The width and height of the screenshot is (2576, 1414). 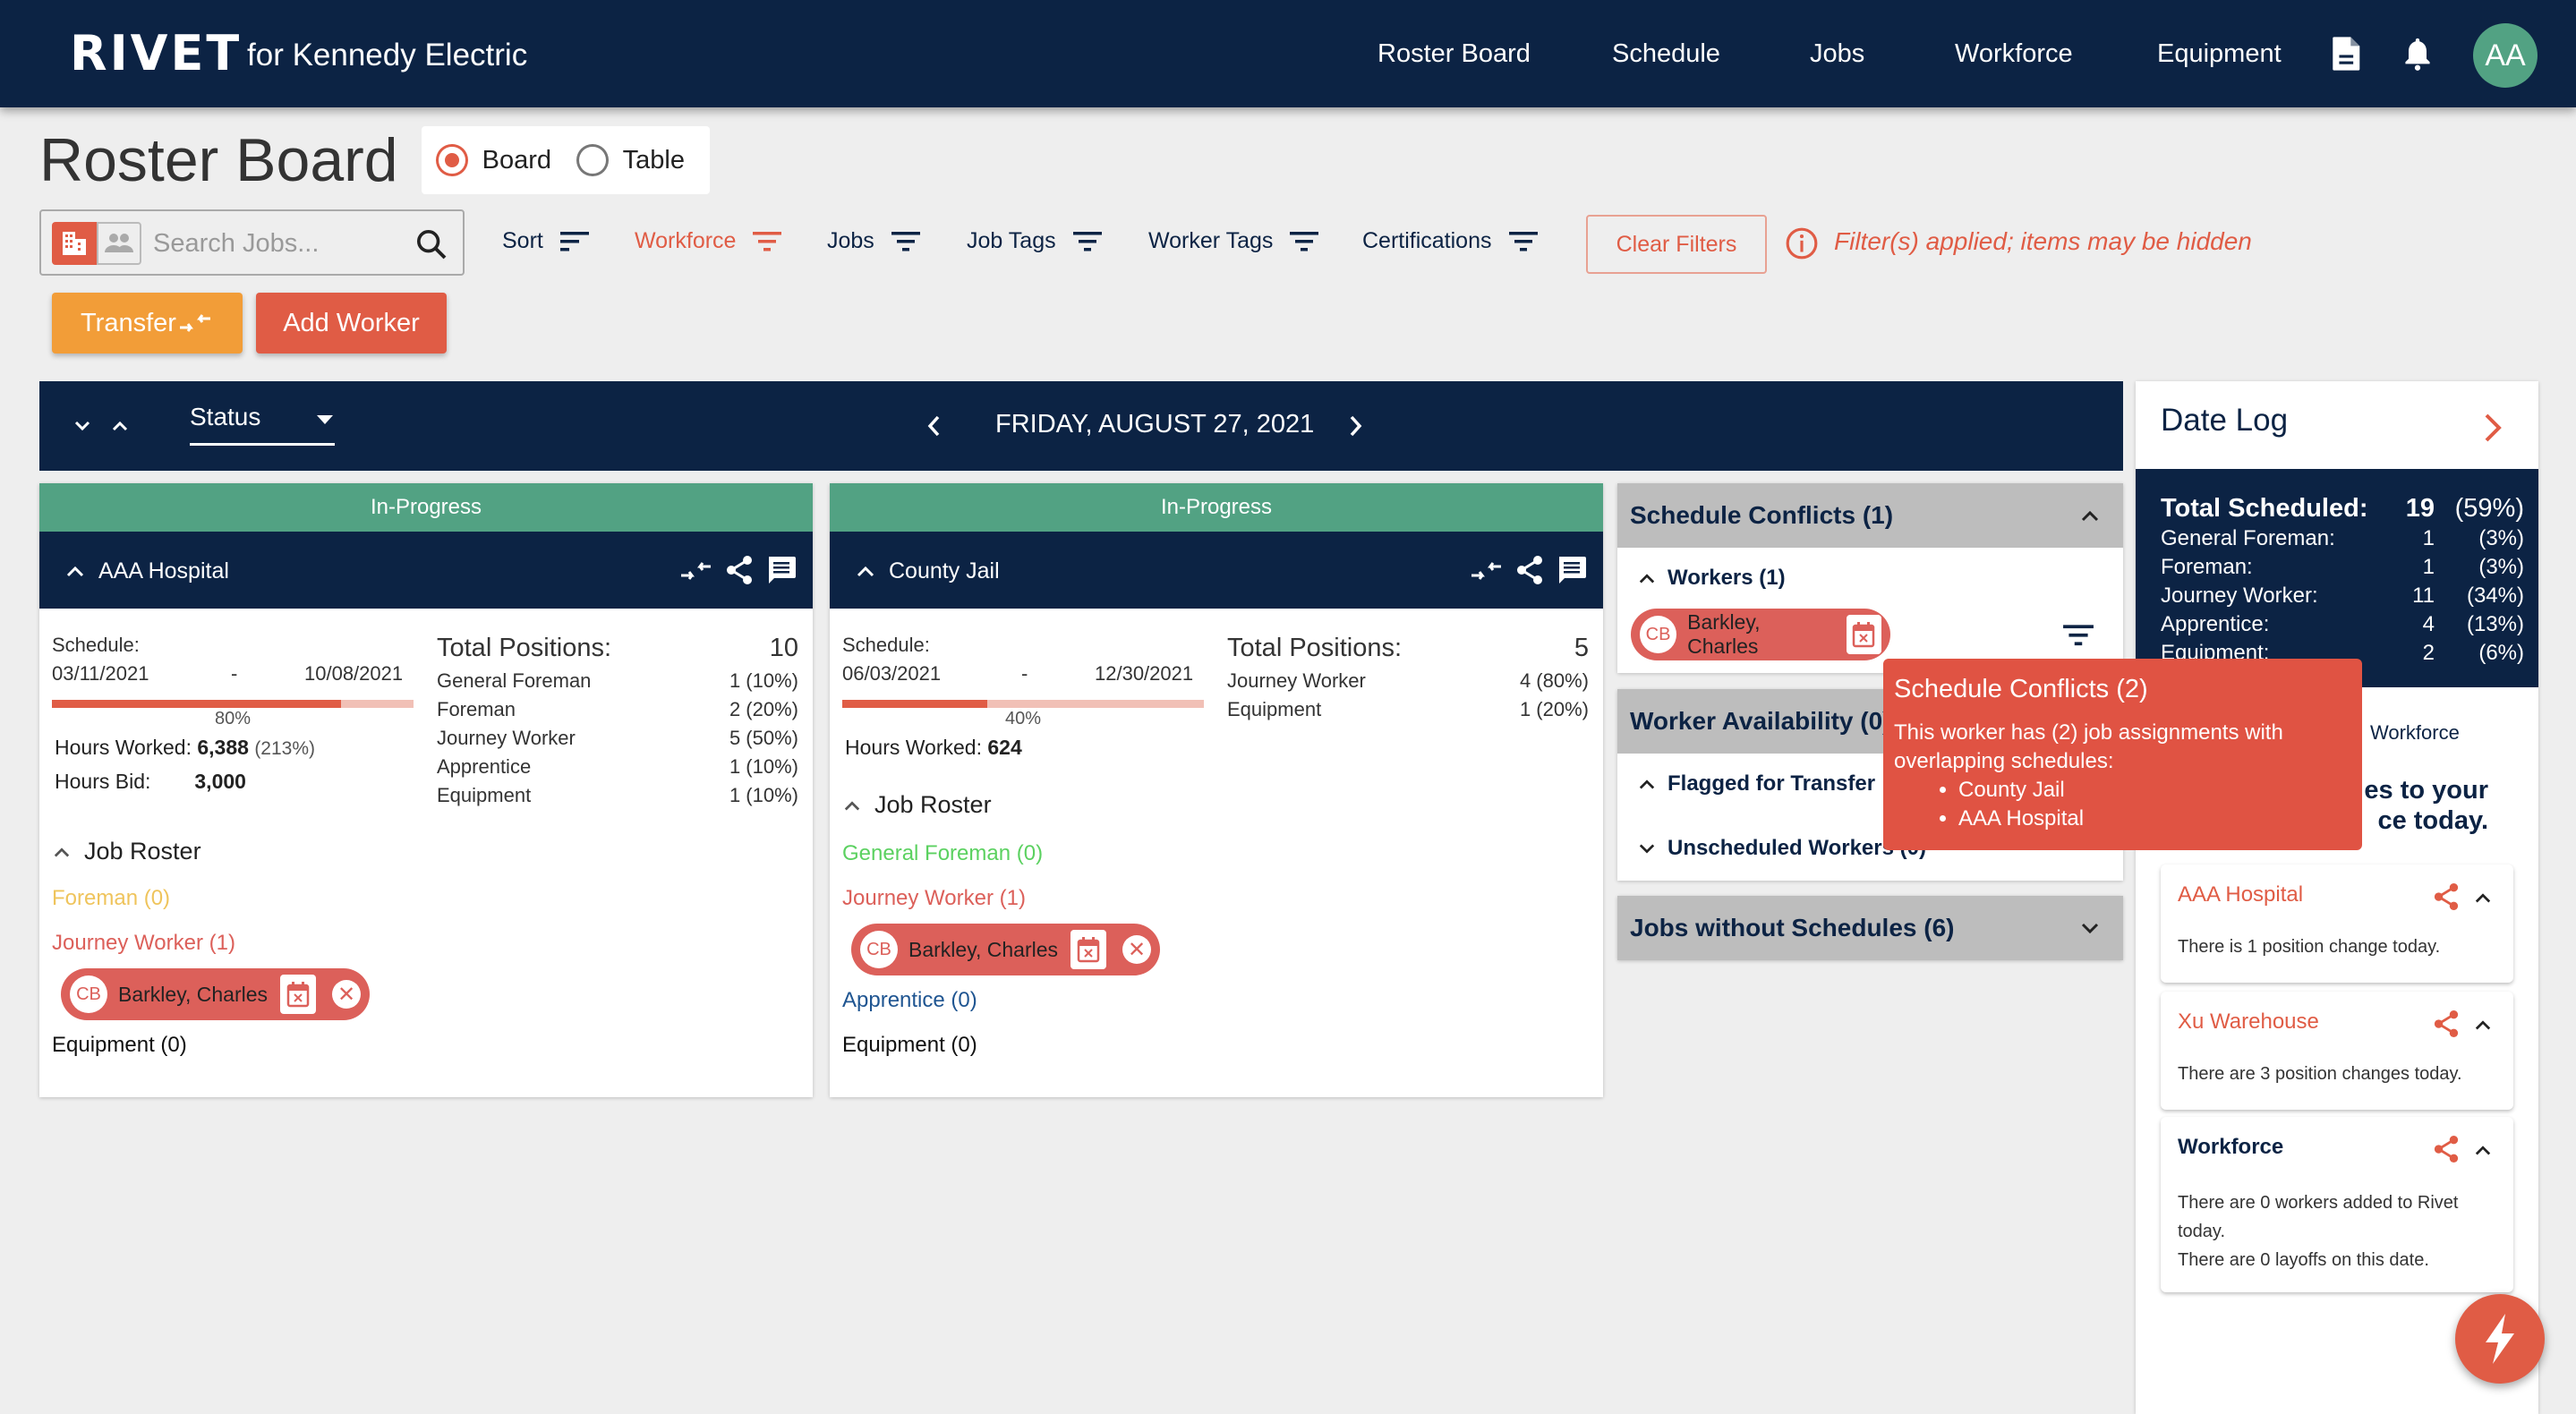 What do you see at coordinates (592, 160) in the screenshot?
I see `table-radio` at bounding box center [592, 160].